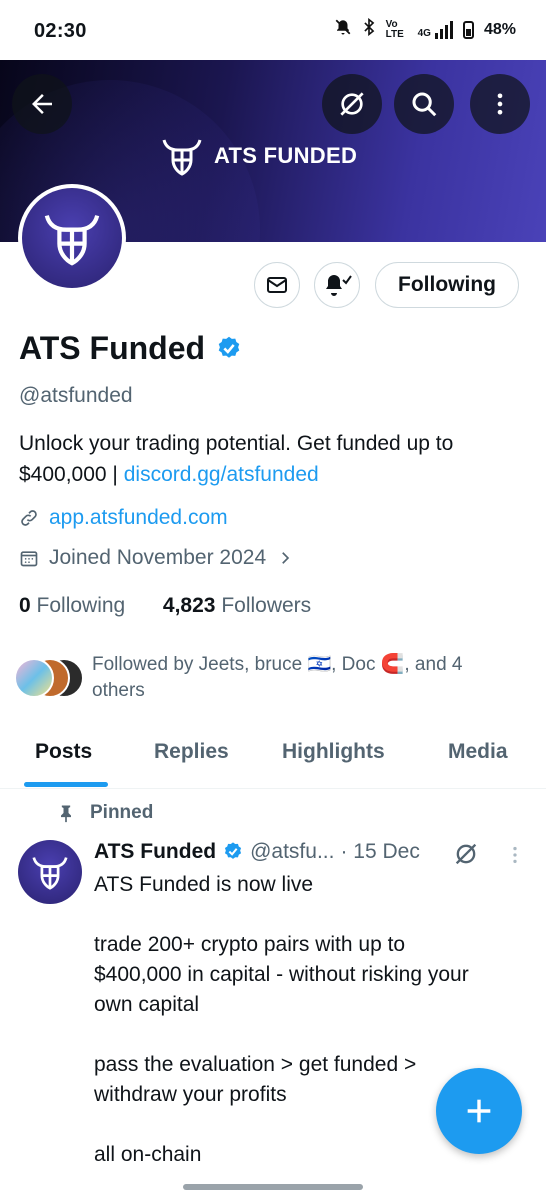 Image resolution: width=546 pixels, height=1200 pixels. What do you see at coordinates (138, 518) in the screenshot?
I see `website-link: app.atsfunded.com` at bounding box center [138, 518].